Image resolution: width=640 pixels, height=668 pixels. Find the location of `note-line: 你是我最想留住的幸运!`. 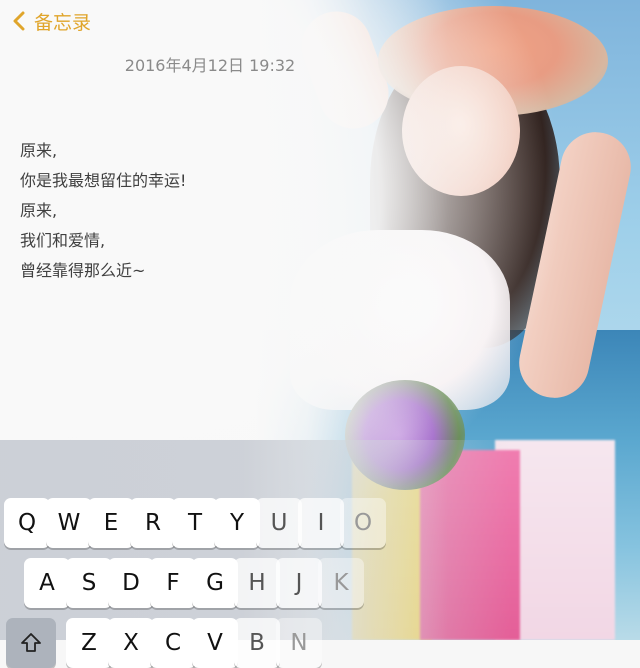

note-line: 你是我最想留住的幸运! is located at coordinates (103, 180).